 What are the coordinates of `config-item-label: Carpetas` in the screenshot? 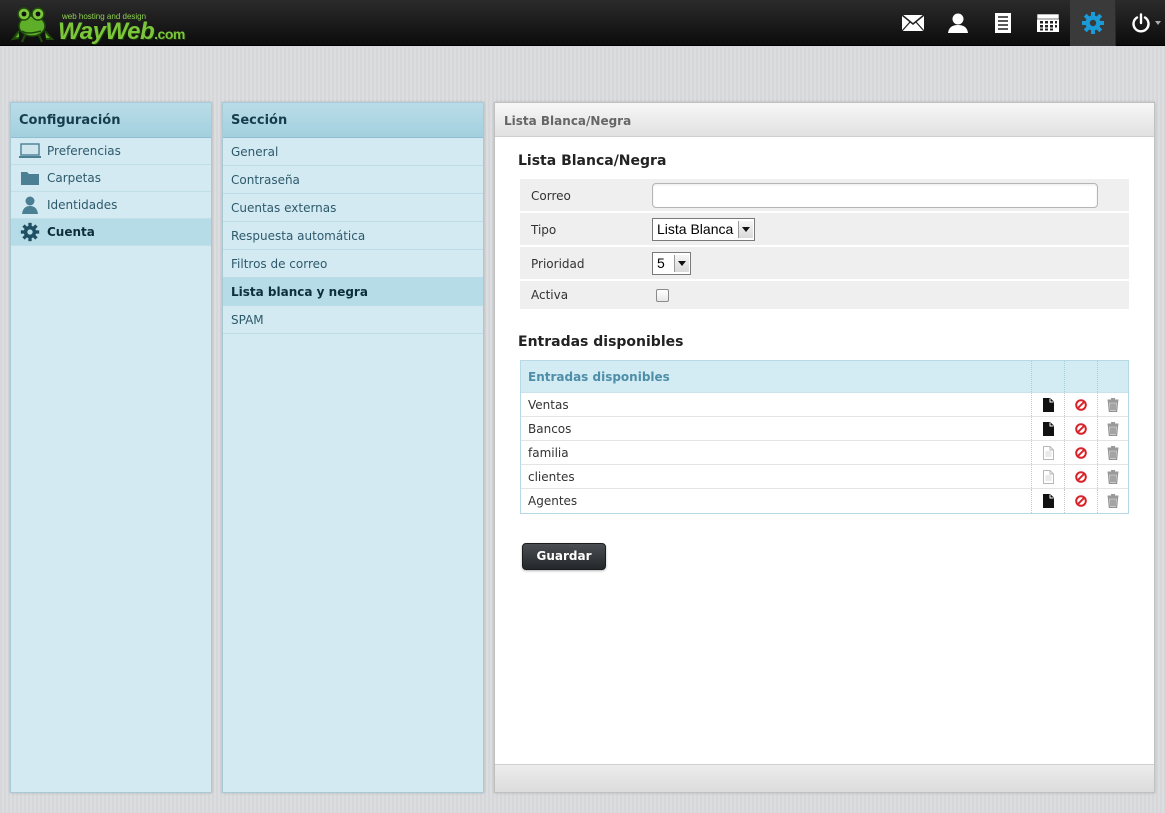 It's located at (74, 177).